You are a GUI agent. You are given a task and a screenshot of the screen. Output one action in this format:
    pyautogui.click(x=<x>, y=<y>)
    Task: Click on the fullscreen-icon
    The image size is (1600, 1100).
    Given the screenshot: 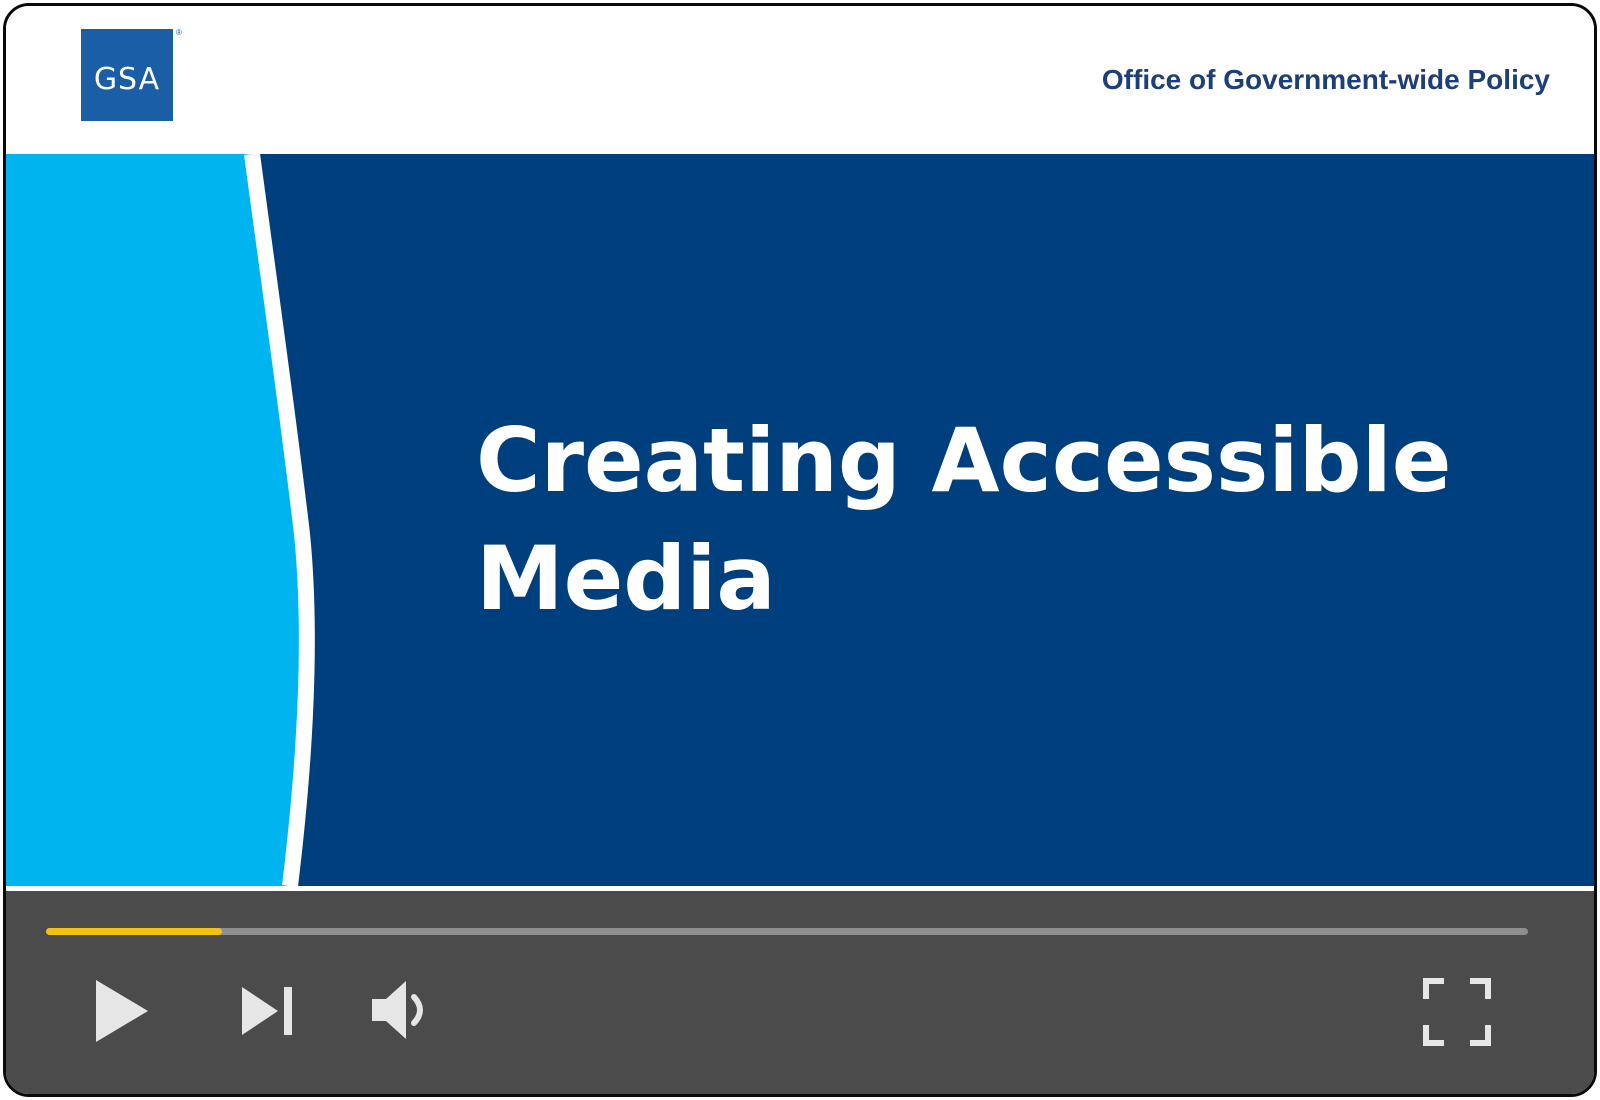 What is the action you would take?
    pyautogui.click(x=1457, y=1012)
    